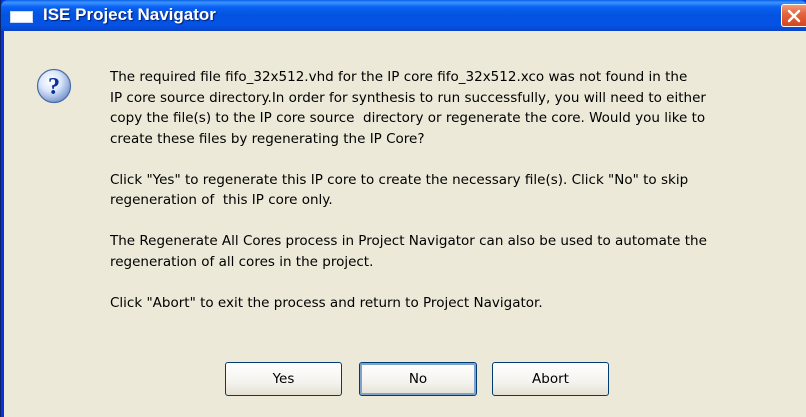  What do you see at coordinates (418, 379) in the screenshot?
I see `no-button: No` at bounding box center [418, 379].